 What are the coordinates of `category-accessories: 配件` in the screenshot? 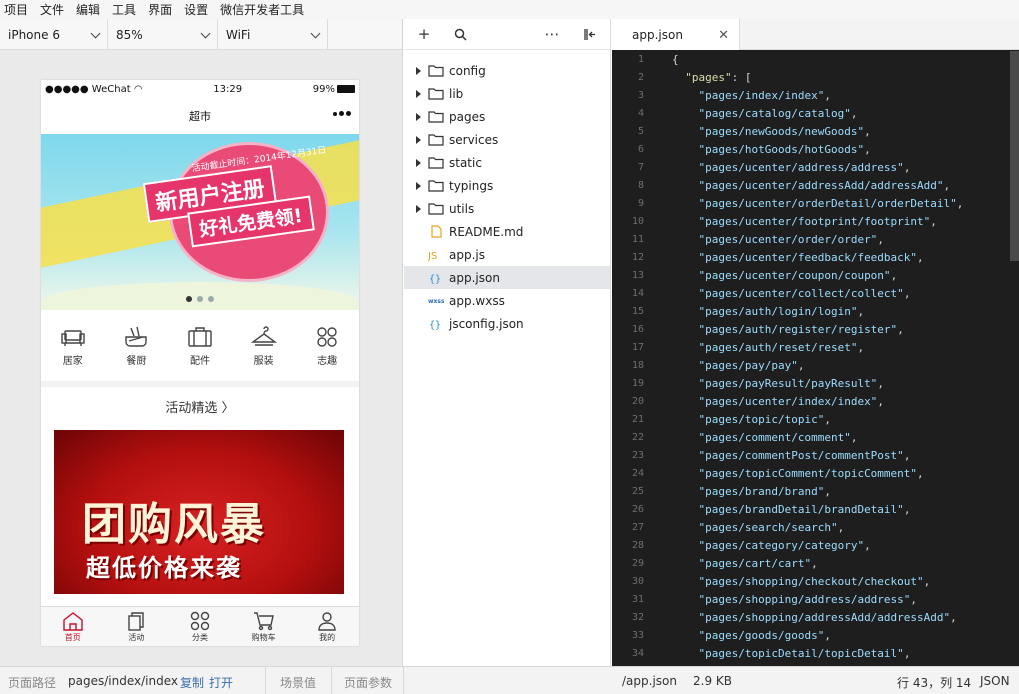 It's located at (200, 346).